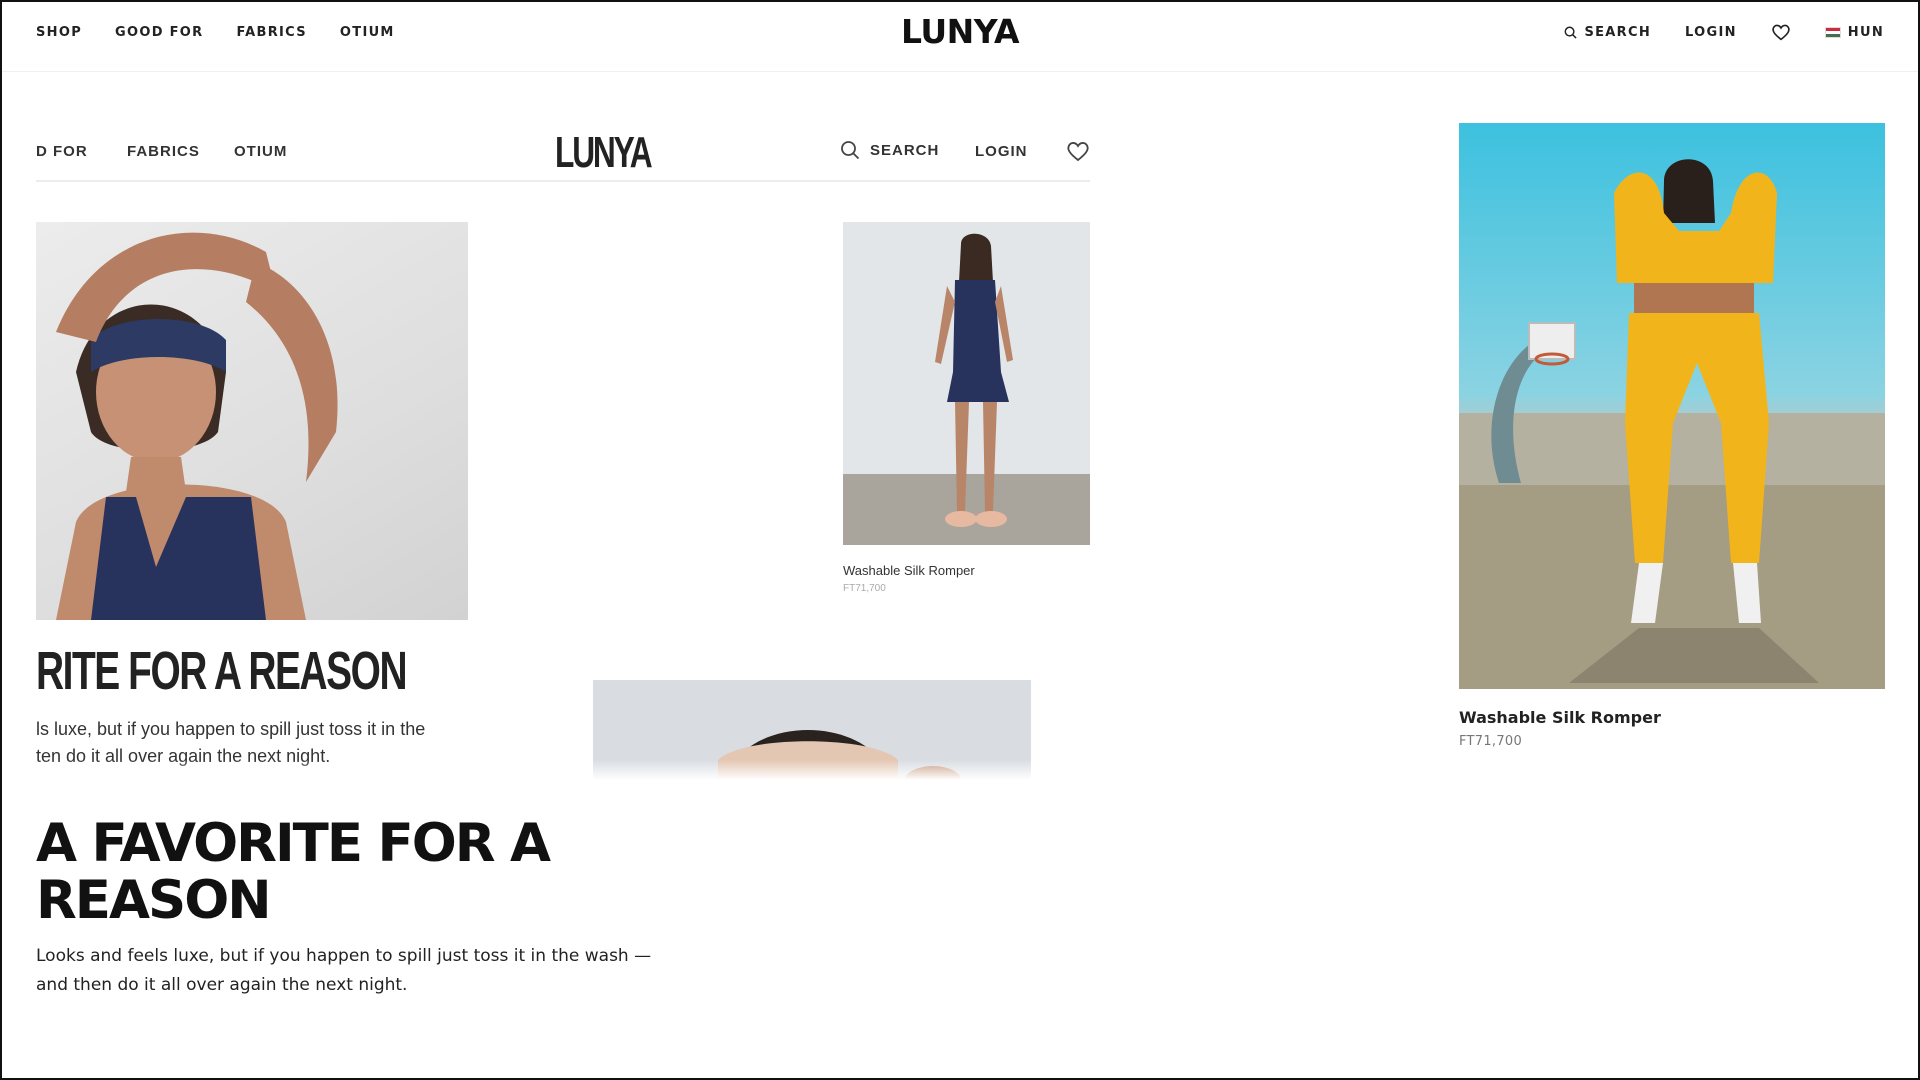  I want to click on headband-model-photo, so click(252, 421).